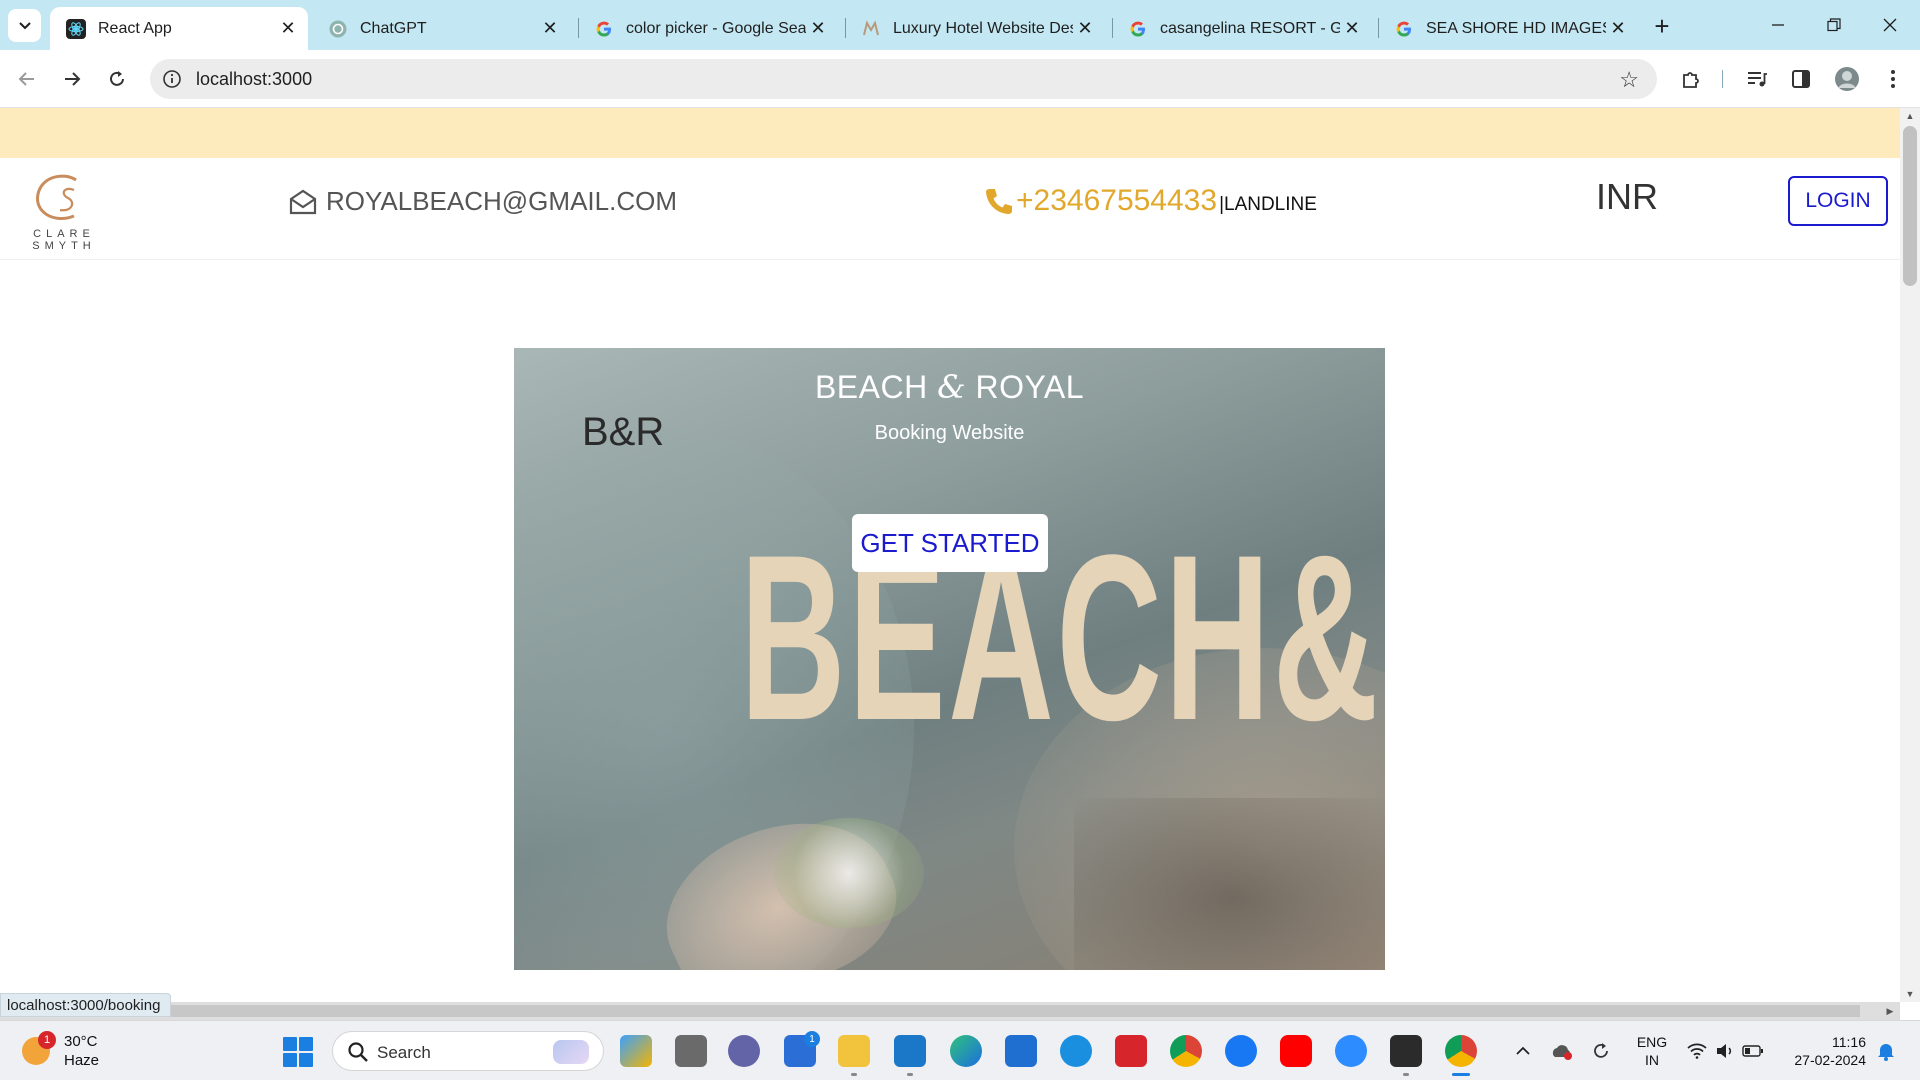 This screenshot has height=1080, width=1920. I want to click on task-view-icon, so click(691, 1051).